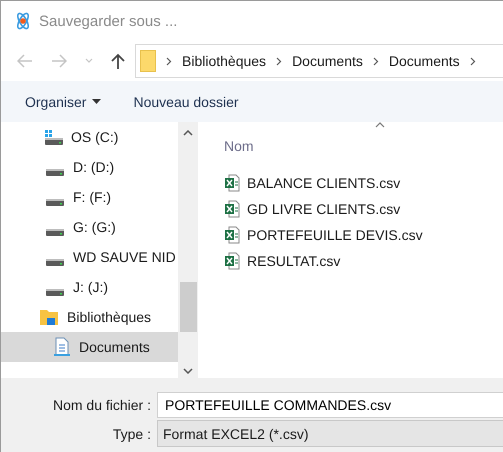  I want to click on file-type-dropdown: Format EXCEL2 (*.csv), so click(330, 433).